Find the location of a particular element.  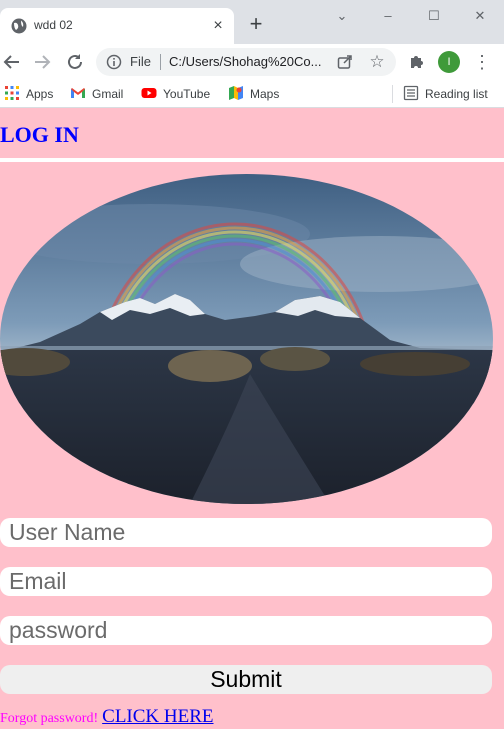

forgot-password-row: Forgot password! CLICK HERE is located at coordinates (107, 717).